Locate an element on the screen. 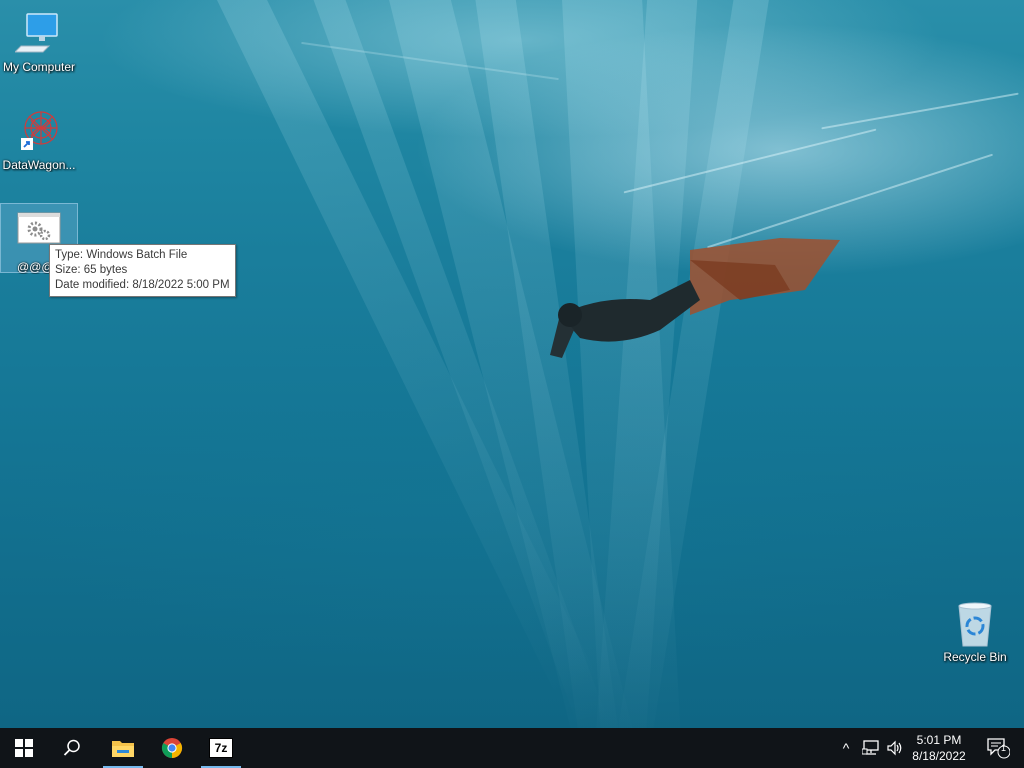  clock-date: 8/18/2022 is located at coordinates (939, 756).